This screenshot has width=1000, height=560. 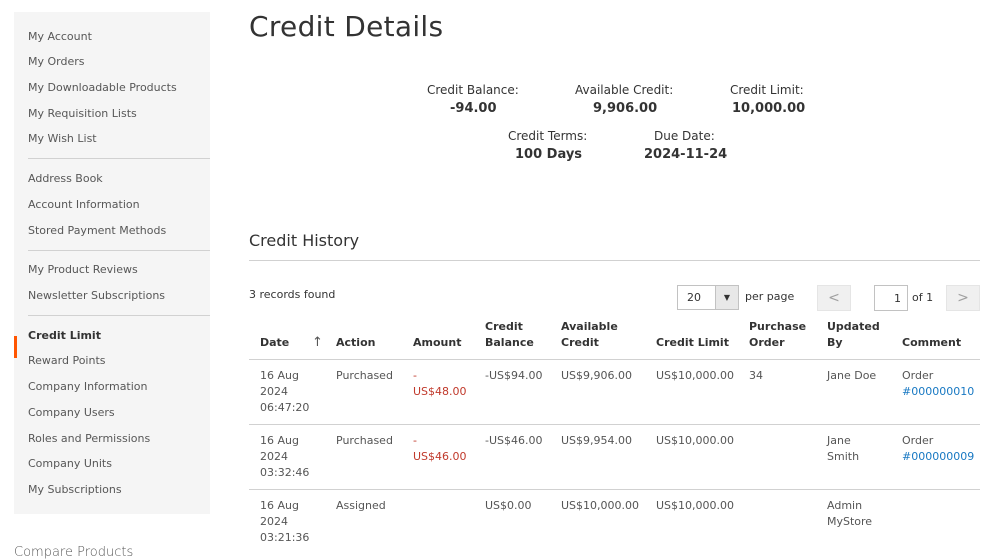 What do you see at coordinates (597, 440) in the screenshot?
I see `cell-available-credit: US$9,954.00` at bounding box center [597, 440].